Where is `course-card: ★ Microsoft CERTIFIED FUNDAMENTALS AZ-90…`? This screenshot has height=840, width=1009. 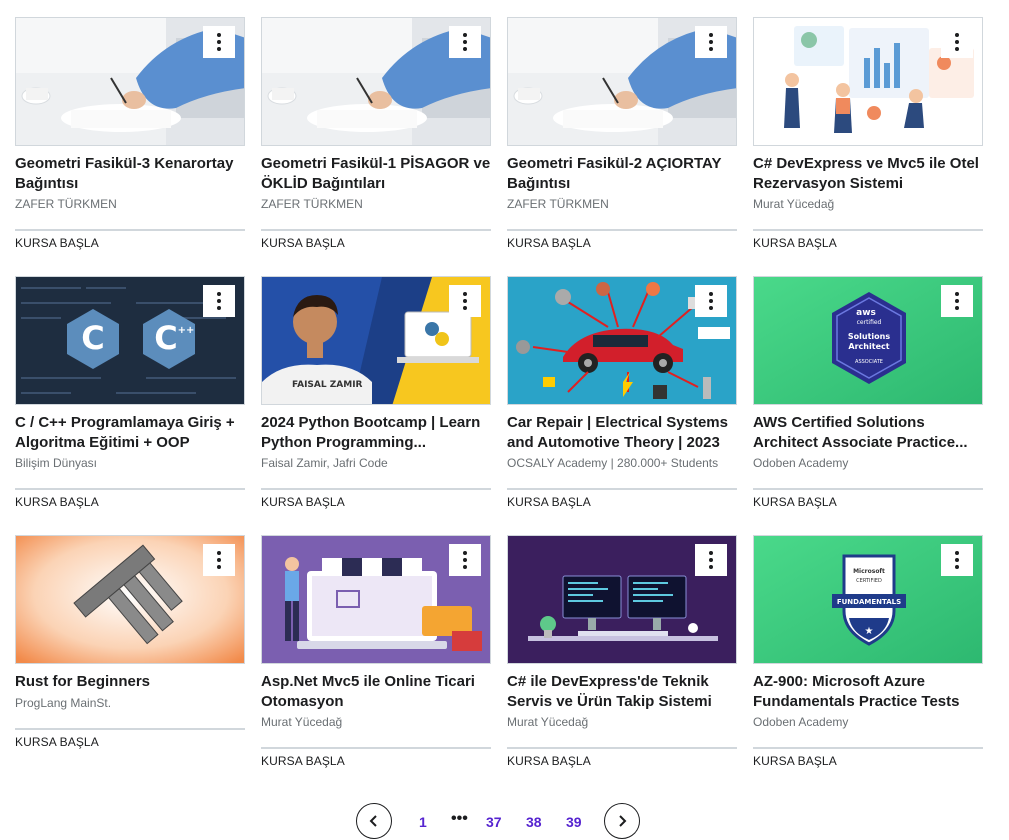 course-card: ★ Microsoft CERTIFIED FUNDAMENTALS AZ-90… is located at coordinates (868, 660).